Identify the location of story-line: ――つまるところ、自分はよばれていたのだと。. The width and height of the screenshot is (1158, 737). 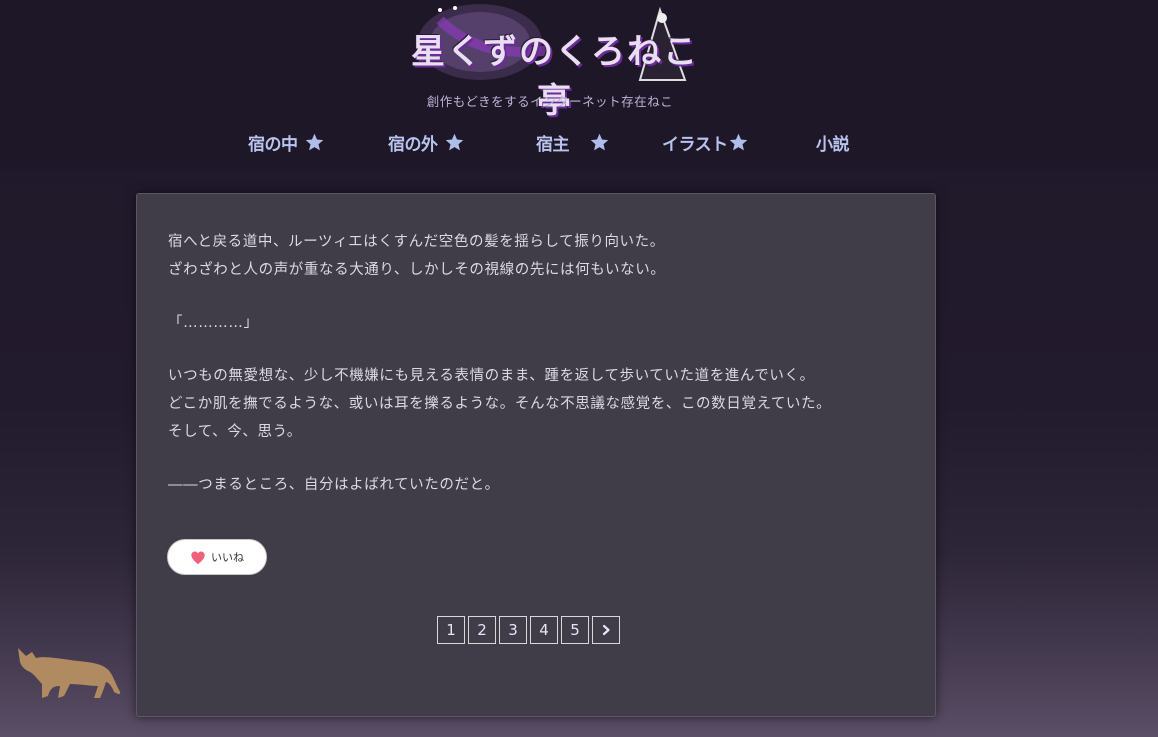
(334, 485).